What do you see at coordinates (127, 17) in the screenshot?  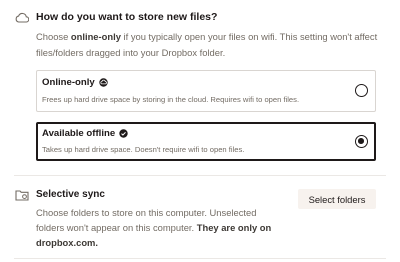 I see `store-question-title: How do you want to store new files?` at bounding box center [127, 17].